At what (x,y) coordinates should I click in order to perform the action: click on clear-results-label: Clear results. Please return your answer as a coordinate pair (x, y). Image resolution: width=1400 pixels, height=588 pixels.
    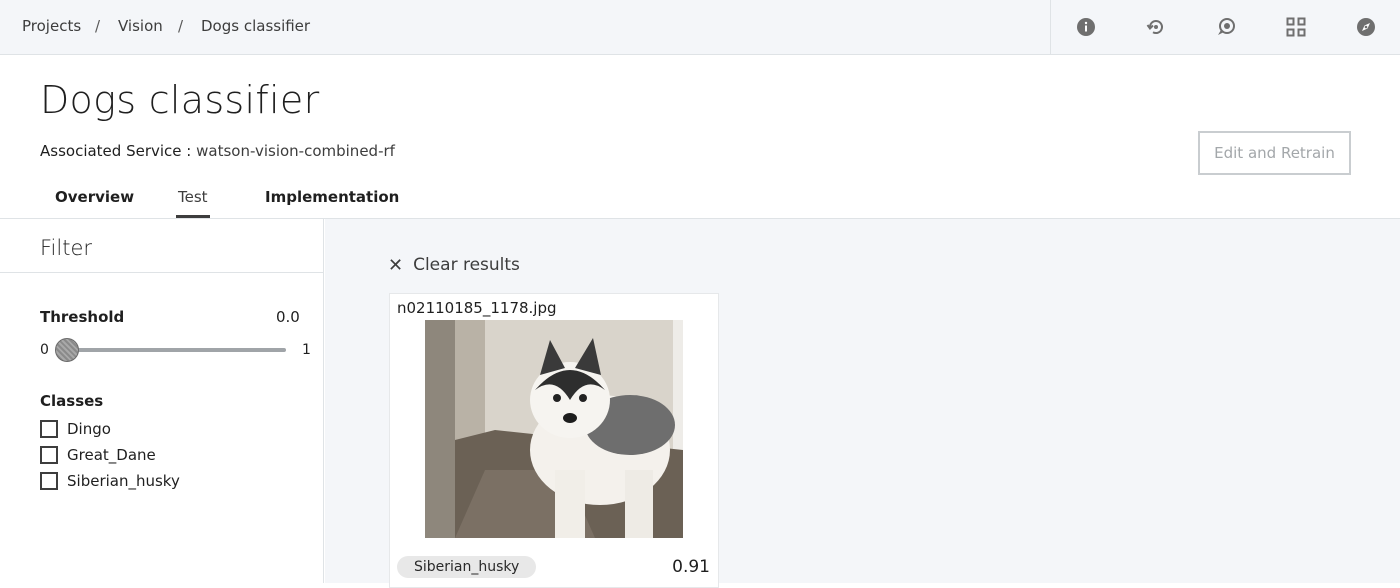
    Looking at the image, I should click on (466, 265).